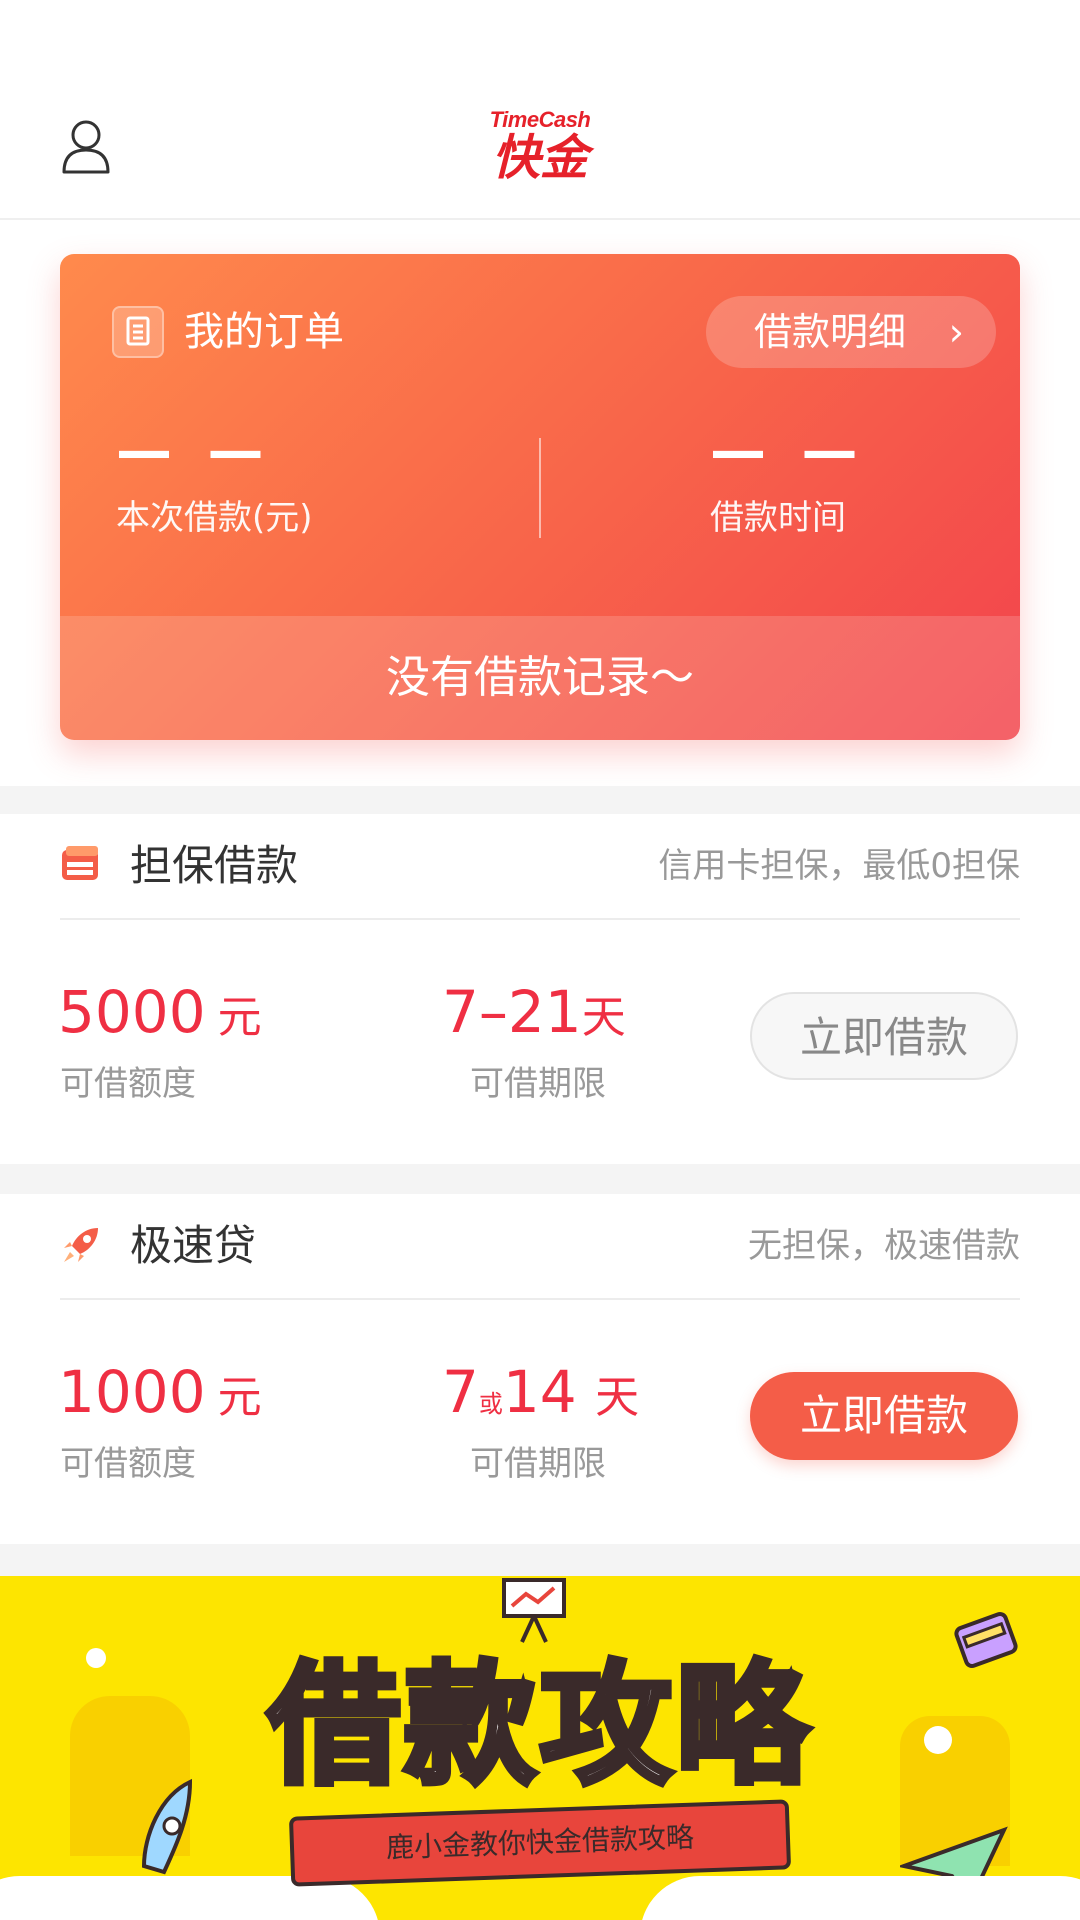  What do you see at coordinates (860, 1898) in the screenshot?
I see `banner-cloud` at bounding box center [860, 1898].